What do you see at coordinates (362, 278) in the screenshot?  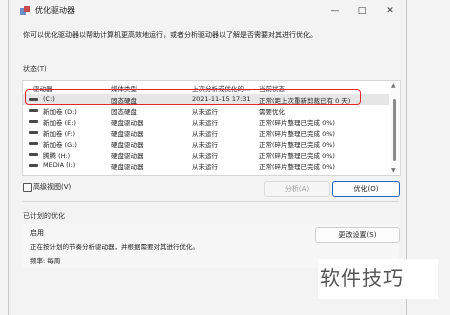 I see `watermark-text: 软件技巧` at bounding box center [362, 278].